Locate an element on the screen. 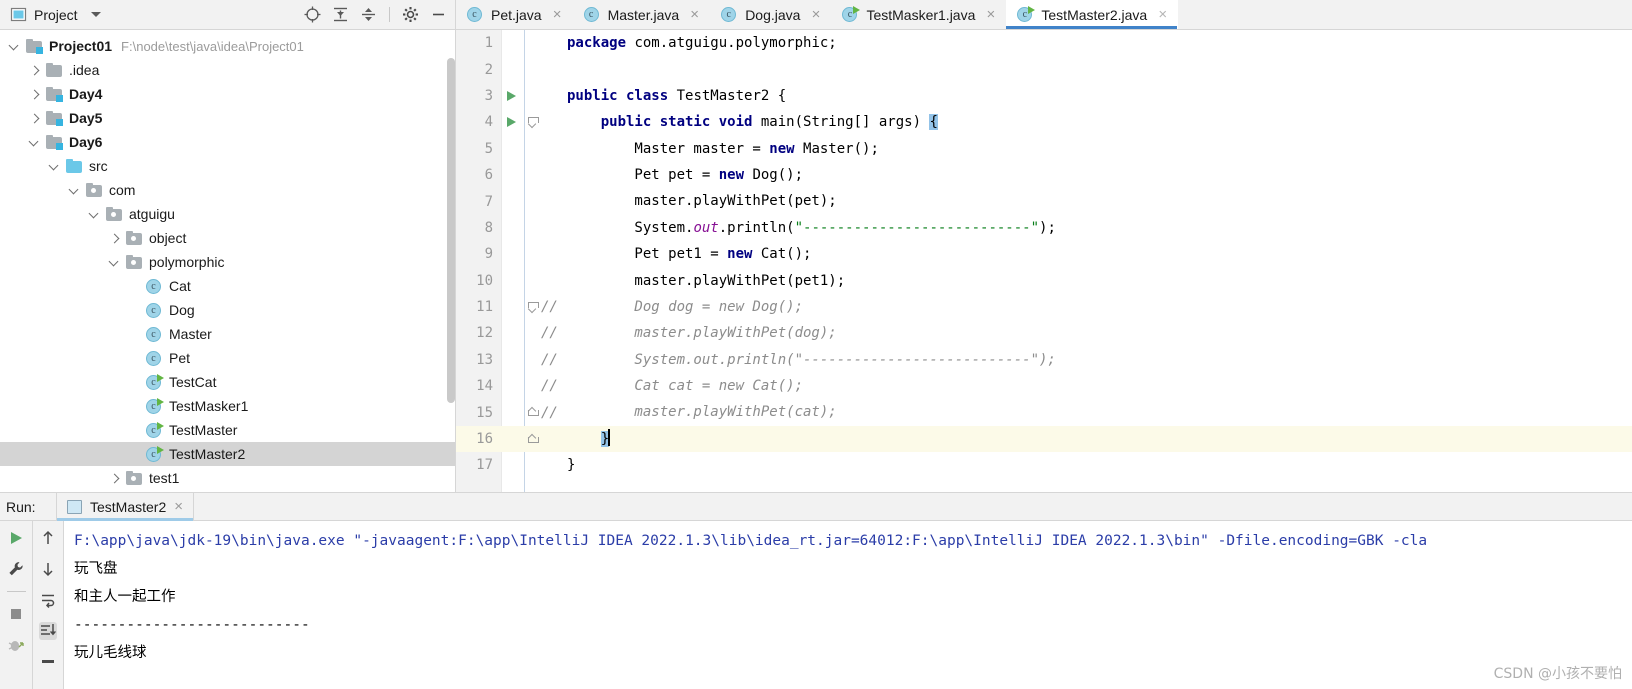  hide-panel-icon is located at coordinates (438, 14).